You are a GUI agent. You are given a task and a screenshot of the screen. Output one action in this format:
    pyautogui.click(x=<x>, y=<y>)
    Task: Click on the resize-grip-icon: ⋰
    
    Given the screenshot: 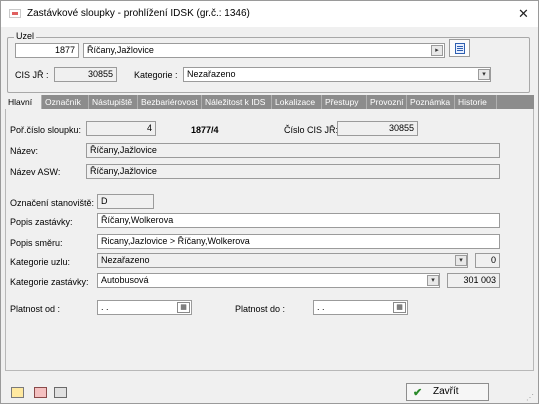 What is the action you would take?
    pyautogui.click(x=531, y=398)
    